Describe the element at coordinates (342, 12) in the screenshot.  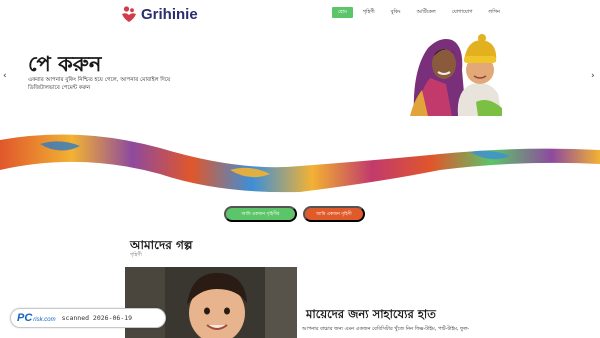
I see `nav-item-home: হোম` at that location.